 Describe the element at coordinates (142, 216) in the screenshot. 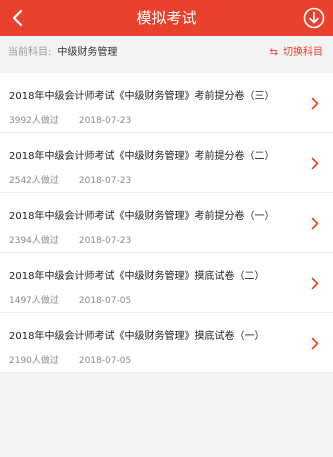

I see `exam-title: 2018年中级会计师考试《中级财务管理》考前提分卷（一）` at that location.